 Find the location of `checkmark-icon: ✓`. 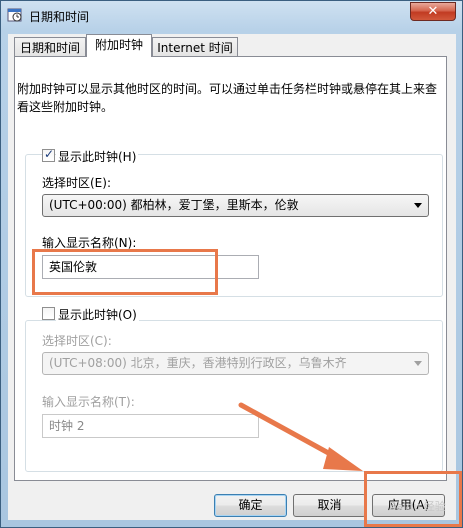

checkmark-icon: ✓ is located at coordinates (49, 154).